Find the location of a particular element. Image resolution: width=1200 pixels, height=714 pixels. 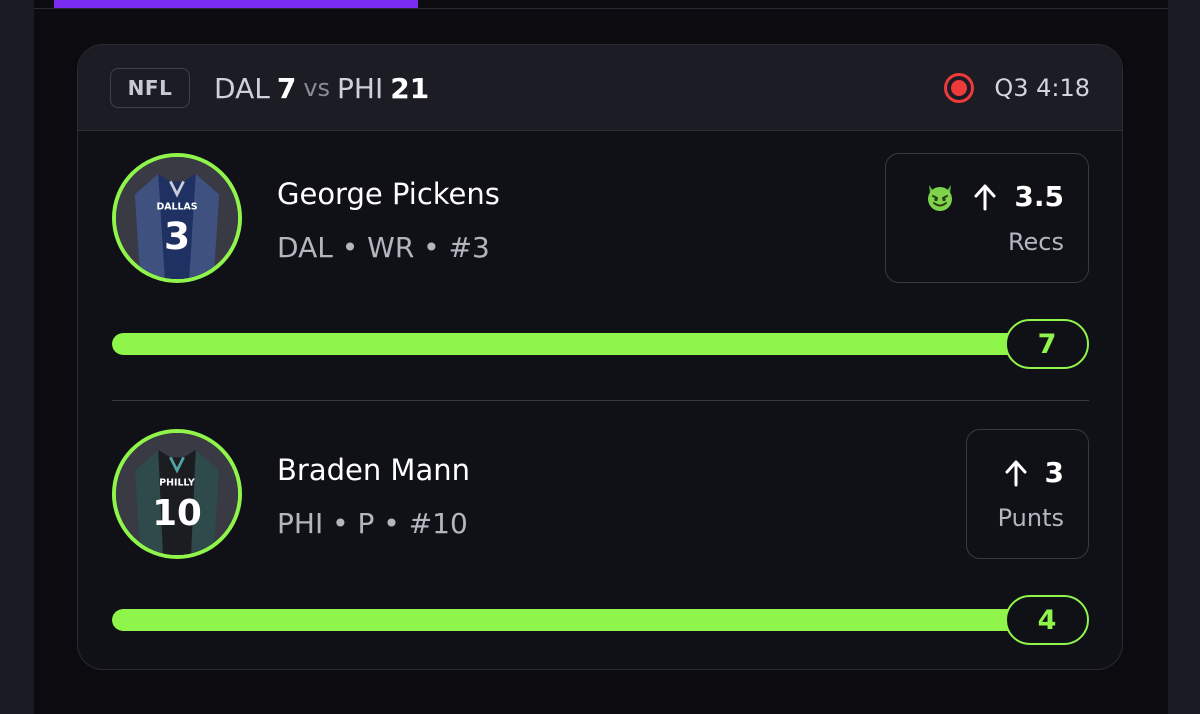

stat-progress: 4 is located at coordinates (600, 620).